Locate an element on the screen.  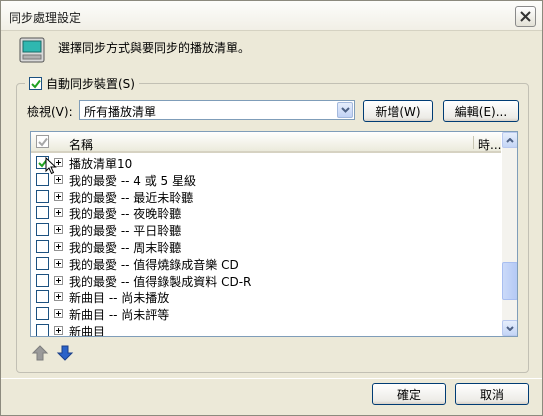
list-scrollbar is located at coordinates (509, 234).